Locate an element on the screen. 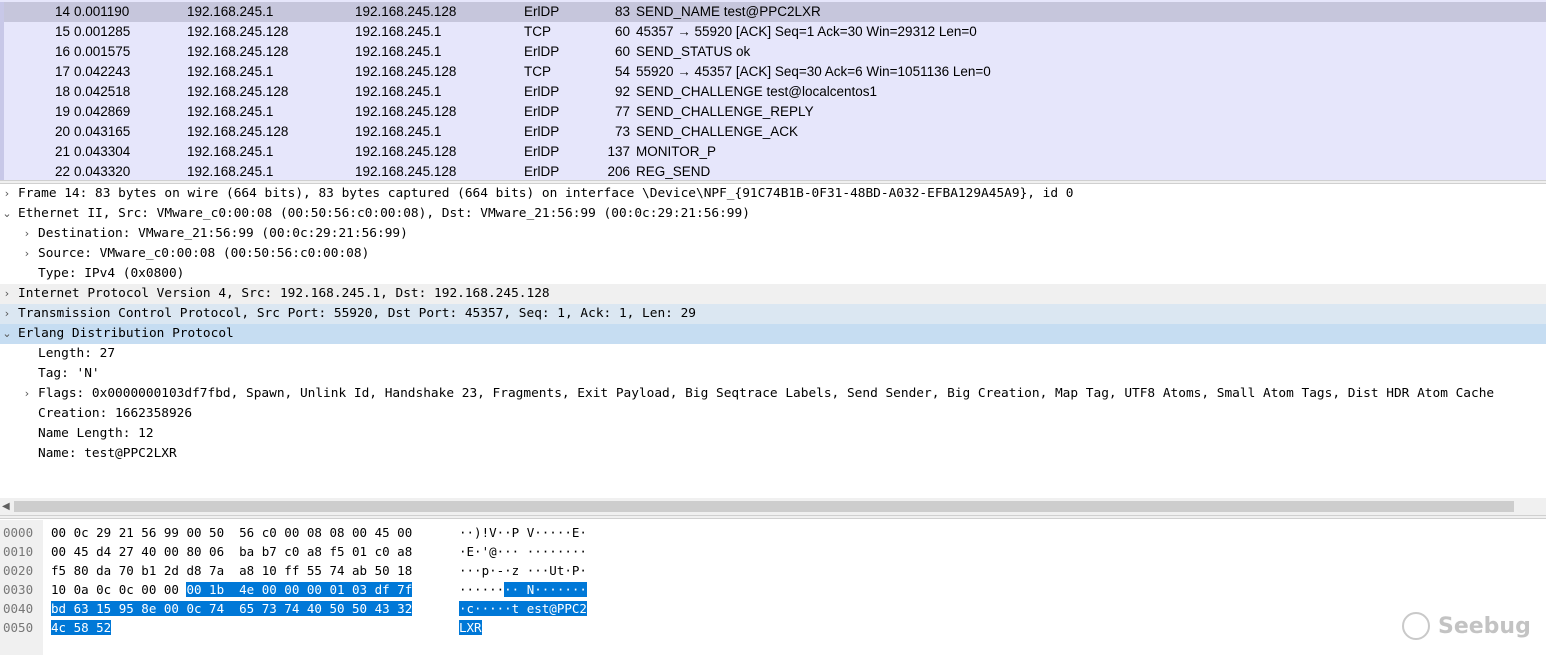  tree-item-label: Type: IPv4 (0x0800) is located at coordinates (111, 273).